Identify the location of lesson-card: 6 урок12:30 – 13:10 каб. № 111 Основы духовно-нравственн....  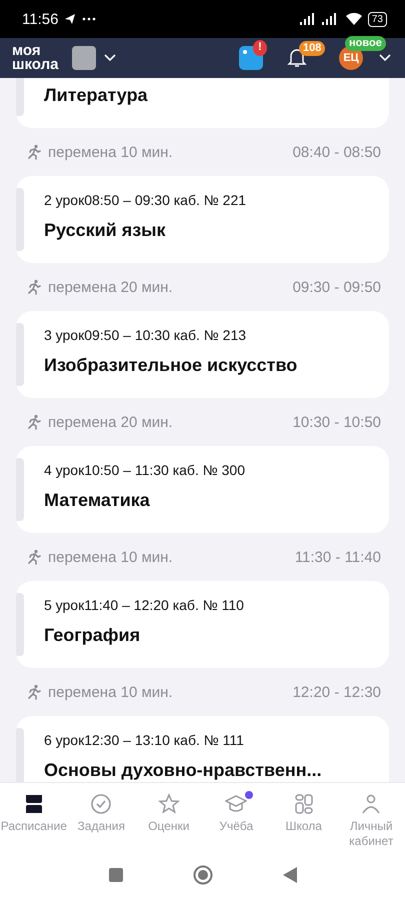
(202, 749).